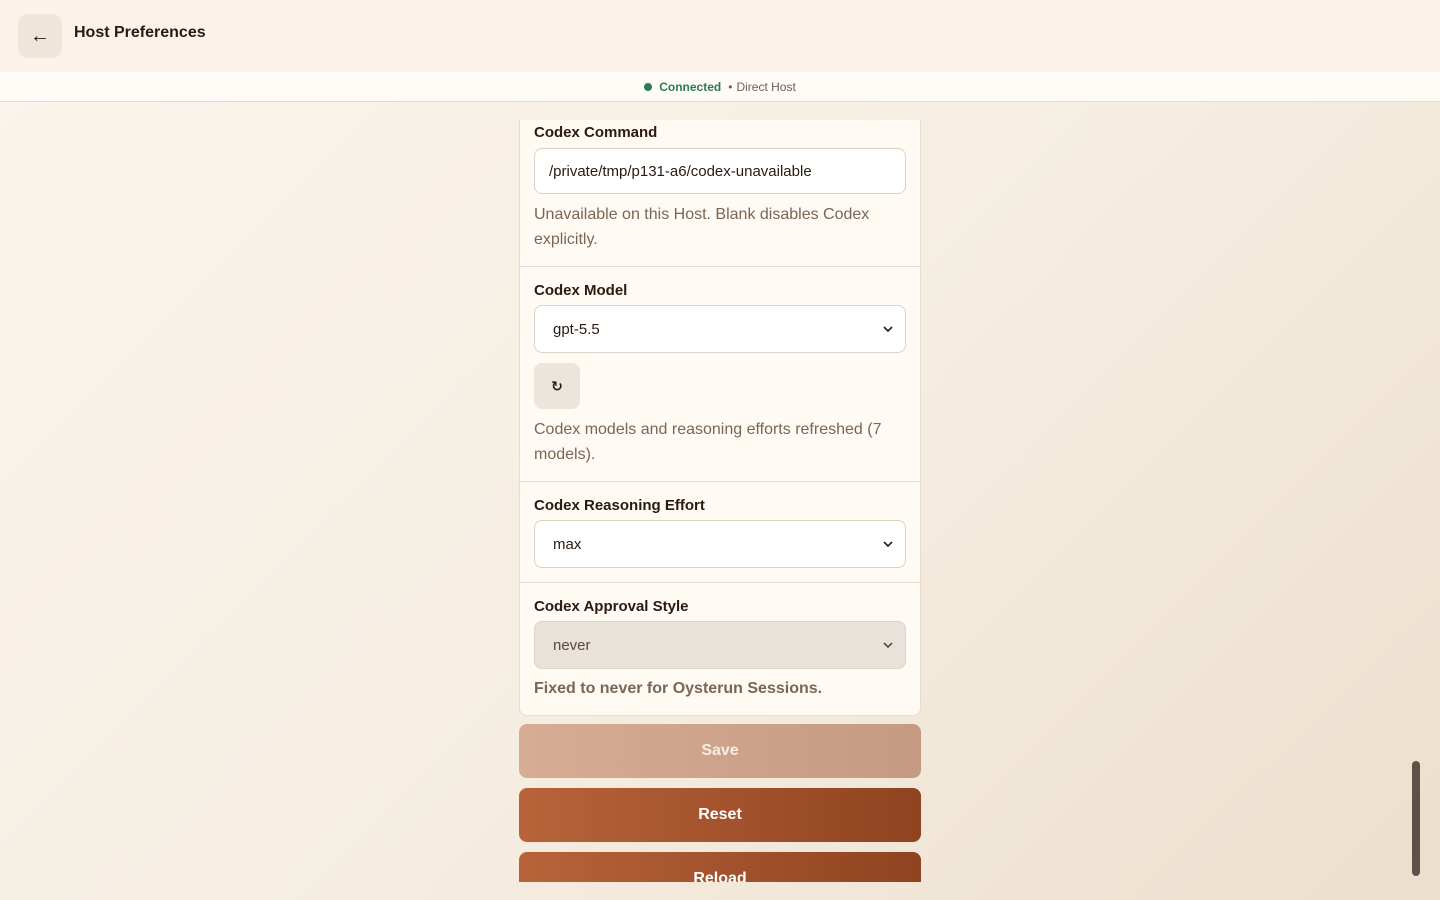 The width and height of the screenshot is (1440, 900). What do you see at coordinates (567, 544) in the screenshot?
I see `codex-reasoning-selected-value: max` at bounding box center [567, 544].